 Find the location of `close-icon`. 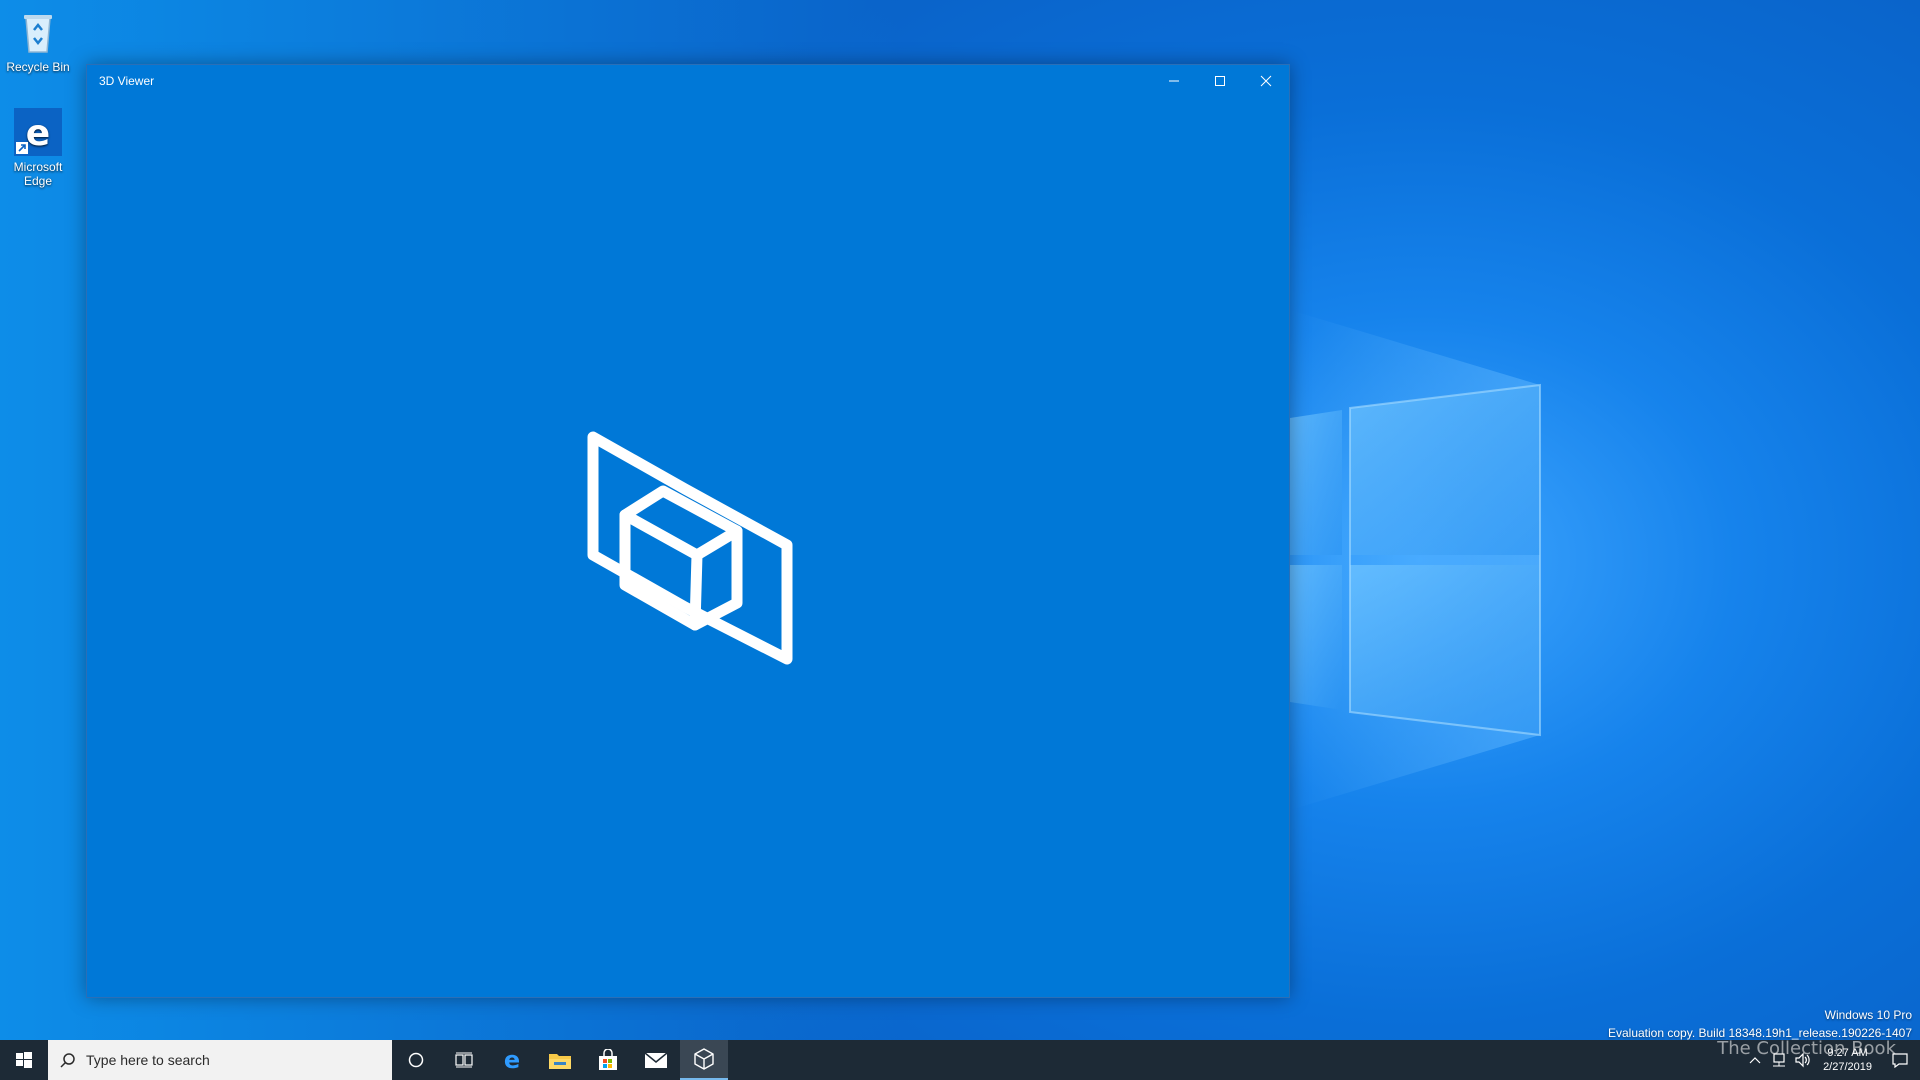

close-icon is located at coordinates (1266, 81).